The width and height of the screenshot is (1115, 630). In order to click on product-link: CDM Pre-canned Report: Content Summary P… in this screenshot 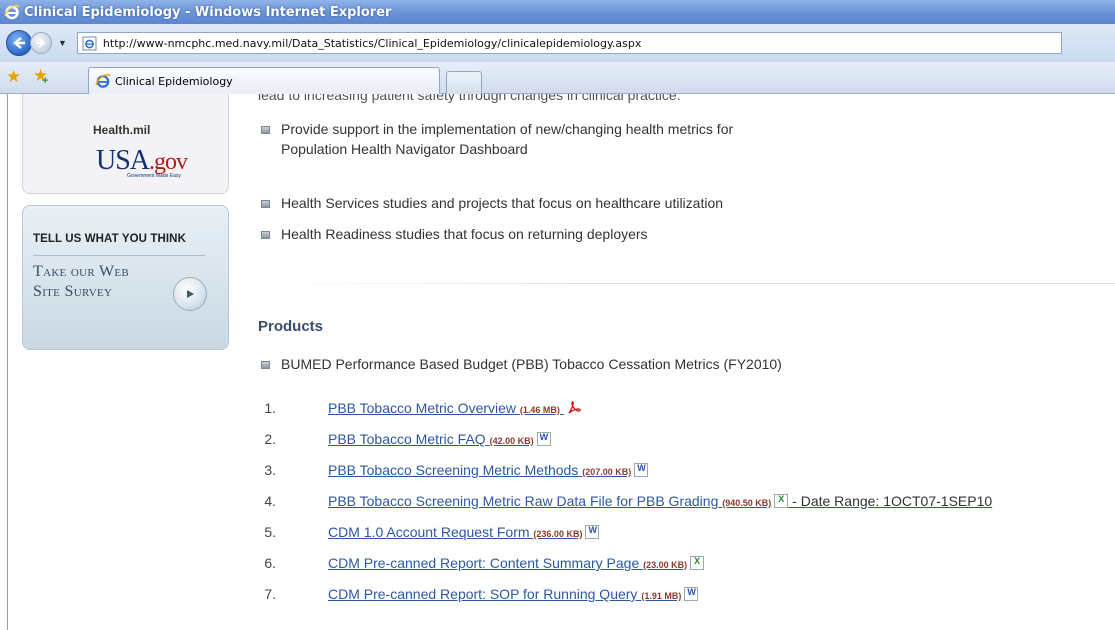, I will do `click(516, 563)`.